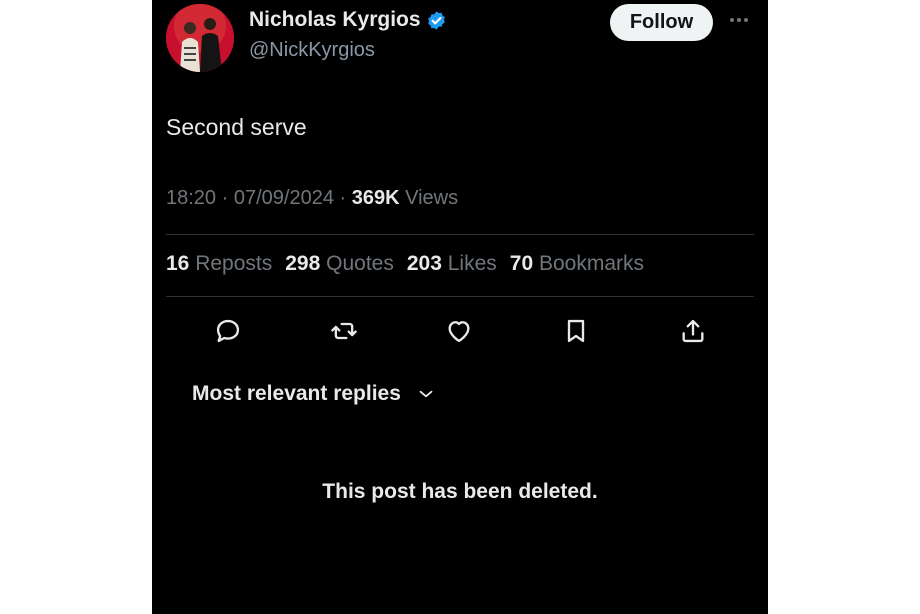 Image resolution: width=920 pixels, height=614 pixels. I want to click on verified-badge-icon, so click(436, 20).